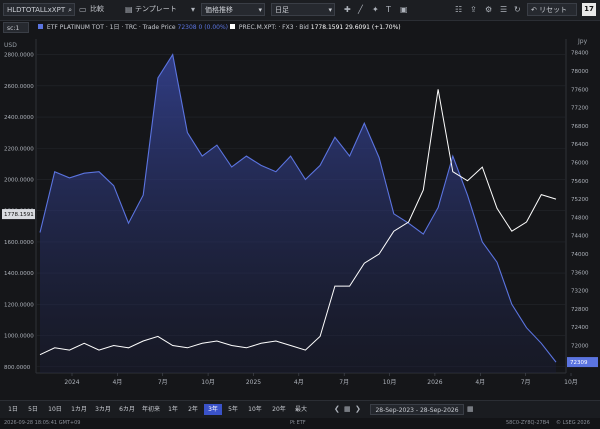 The height and width of the screenshot is (429, 600). I want to click on right-tick-label: 76000, so click(580, 164).